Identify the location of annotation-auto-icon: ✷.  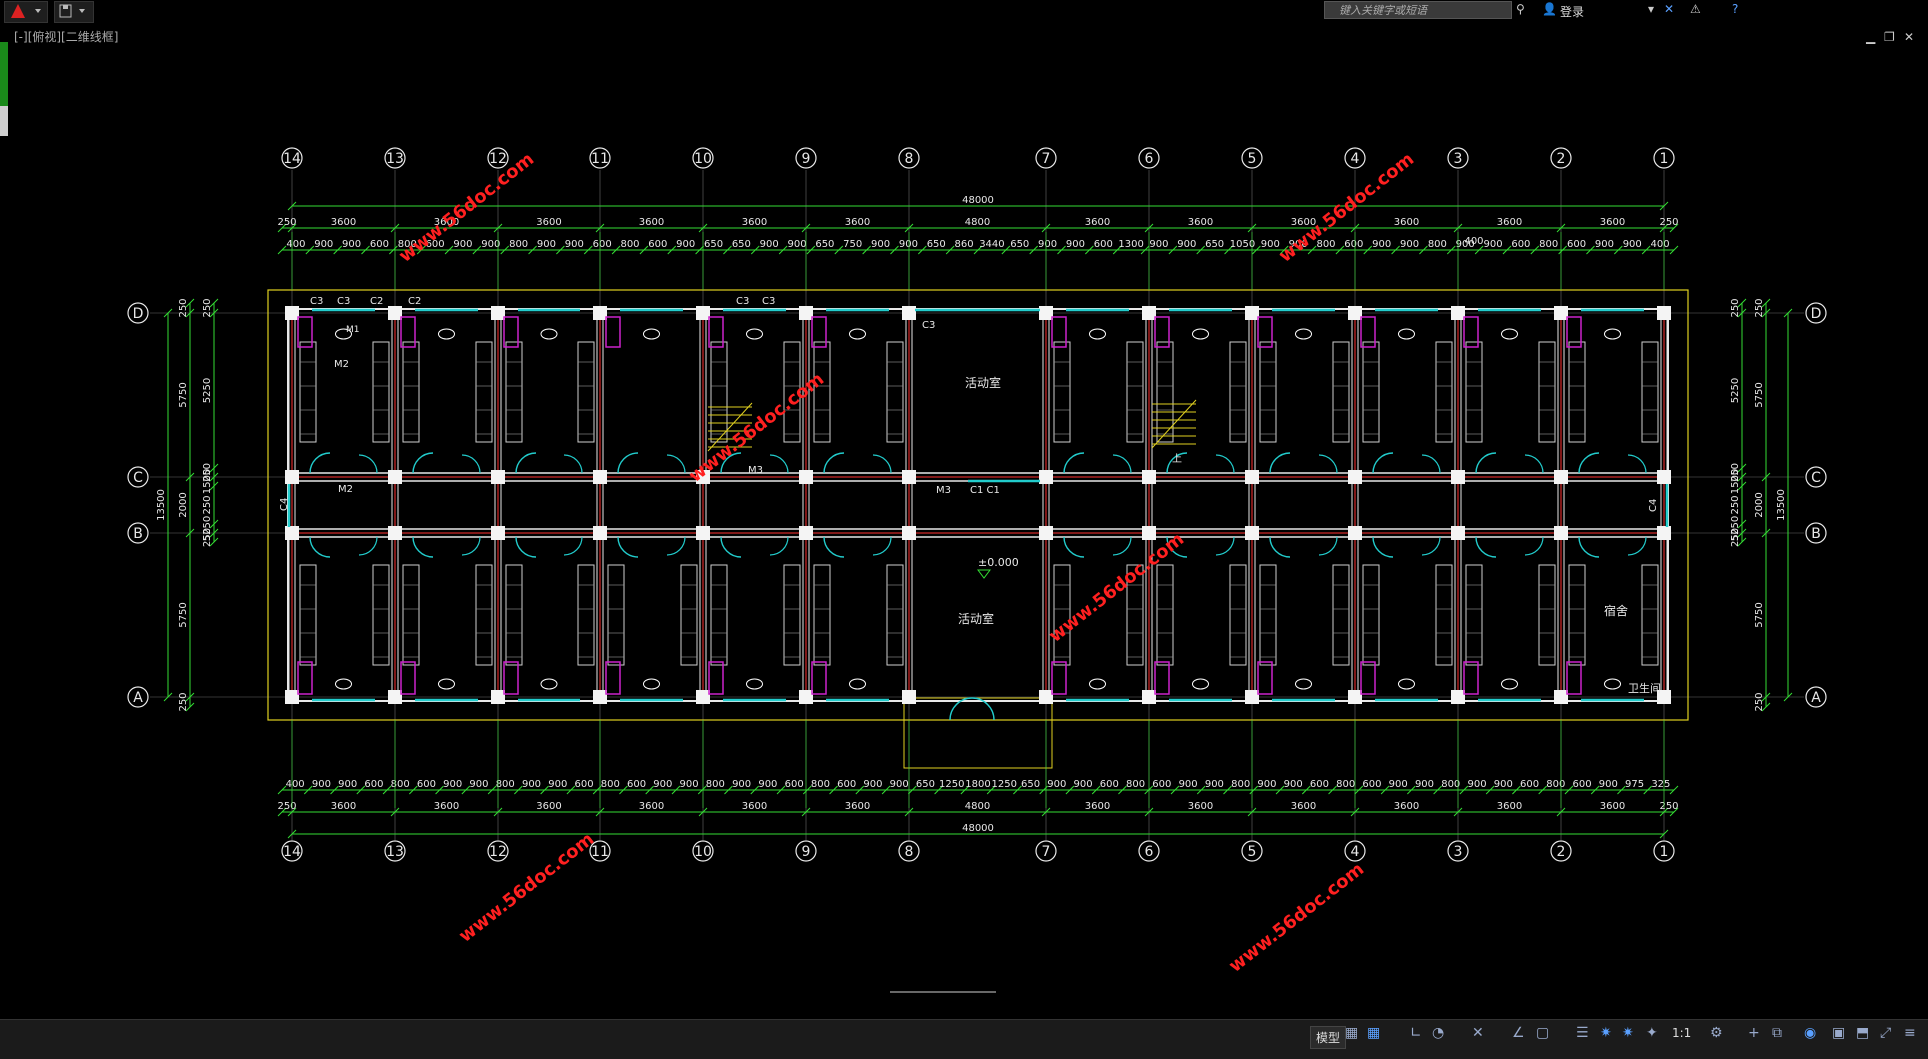
(1628, 1033).